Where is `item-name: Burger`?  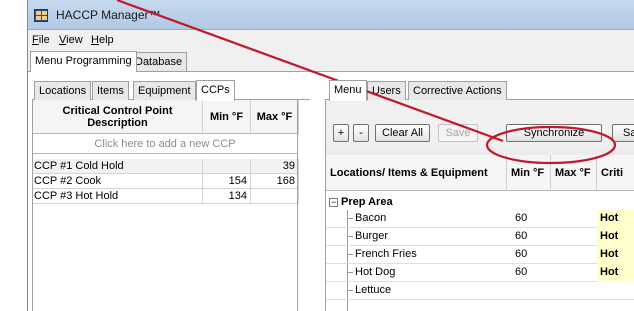 item-name: Burger is located at coordinates (372, 236).